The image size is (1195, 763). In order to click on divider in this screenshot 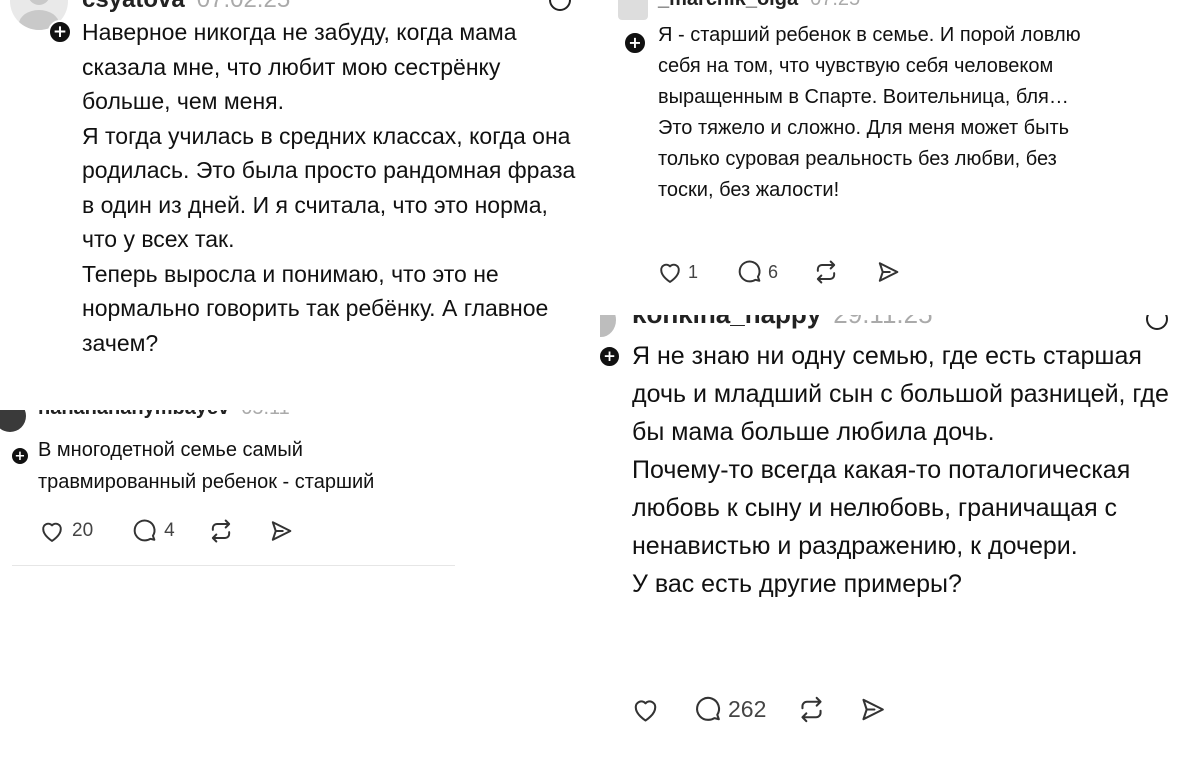, I will do `click(233, 565)`.